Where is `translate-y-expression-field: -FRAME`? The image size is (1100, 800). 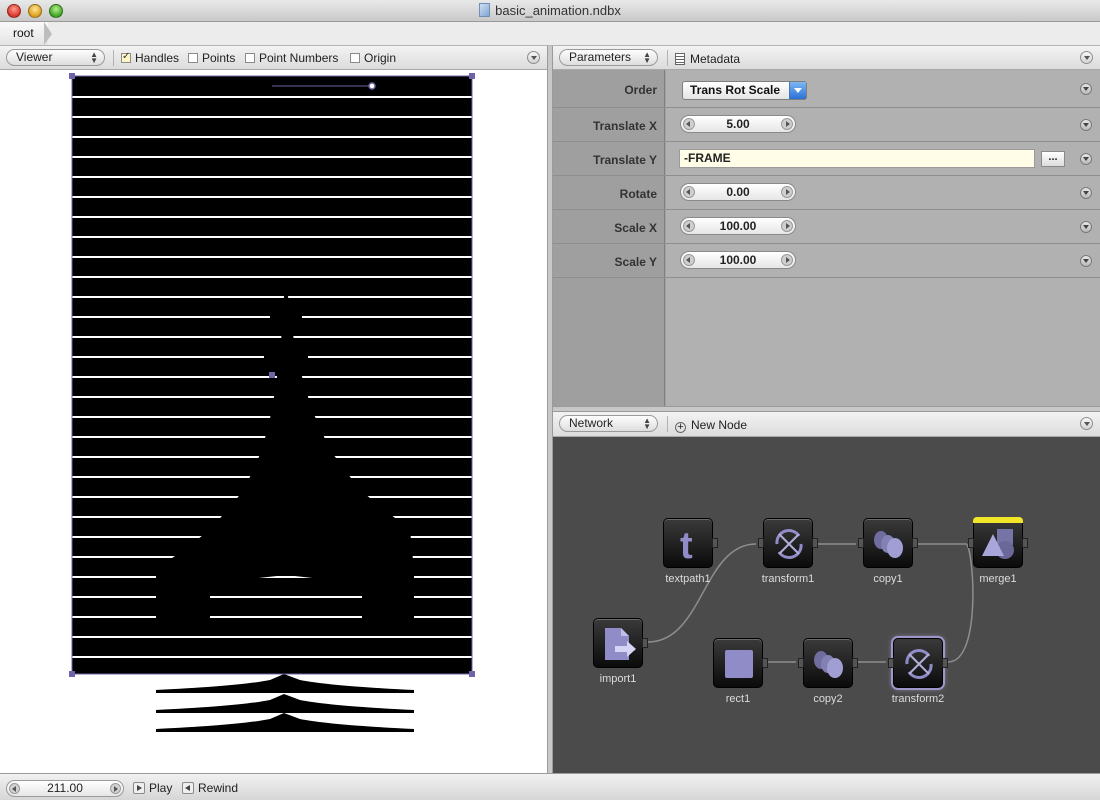
translate-y-expression-field: -FRAME is located at coordinates (857, 158).